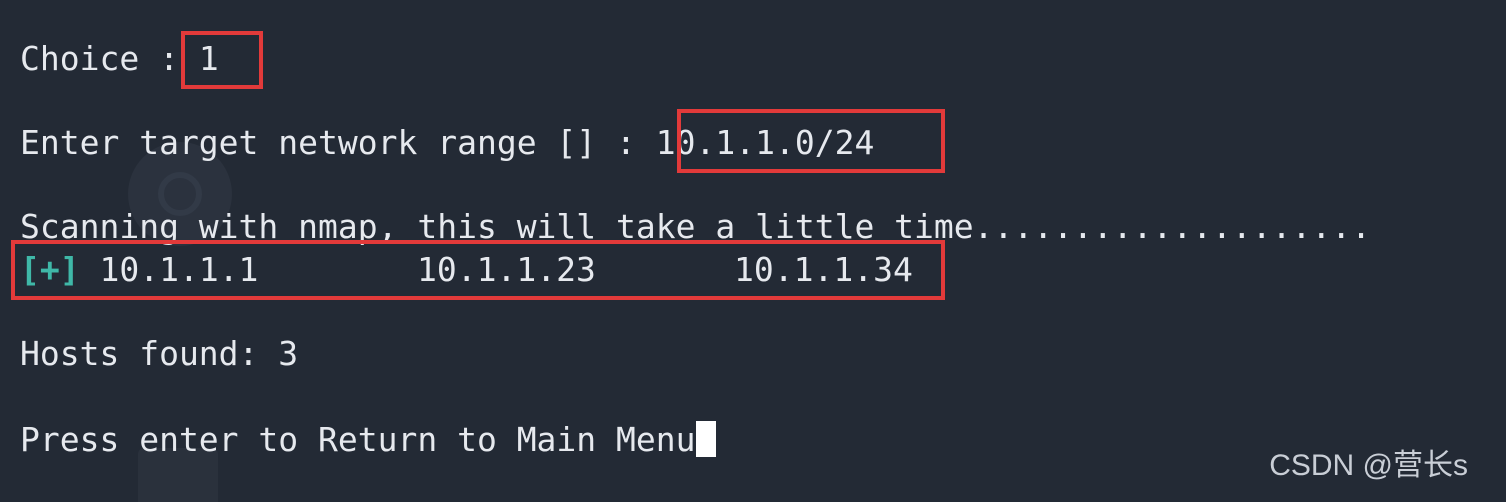  What do you see at coordinates (338, 142) in the screenshot?
I see `range-prompt: Enter target network range [] :` at bounding box center [338, 142].